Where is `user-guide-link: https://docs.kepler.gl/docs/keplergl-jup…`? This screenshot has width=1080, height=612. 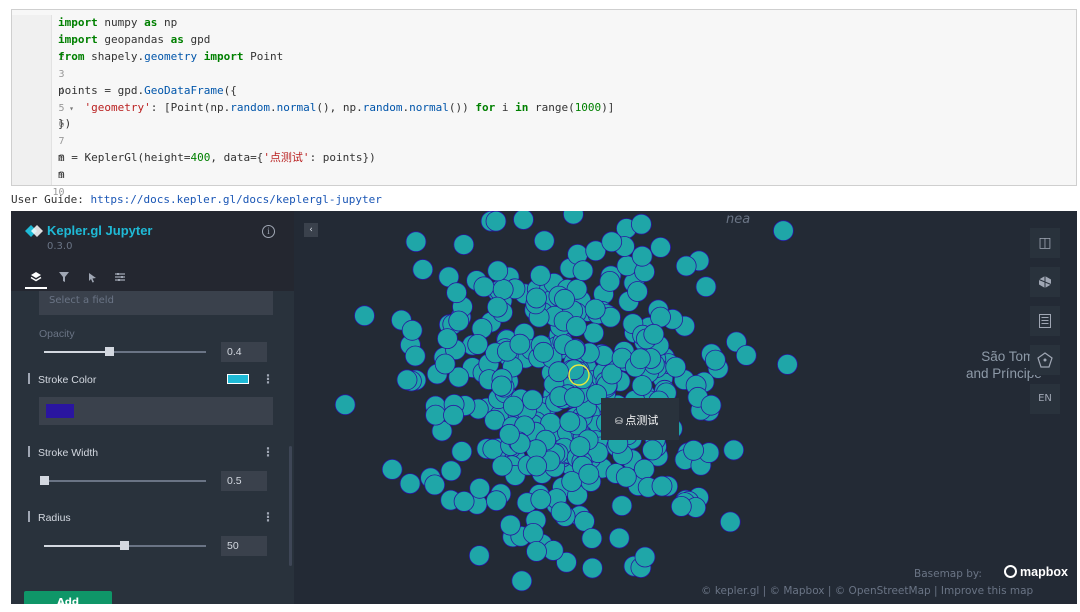 user-guide-link: https://docs.kepler.gl/docs/keplergl-jup… is located at coordinates (235, 199).